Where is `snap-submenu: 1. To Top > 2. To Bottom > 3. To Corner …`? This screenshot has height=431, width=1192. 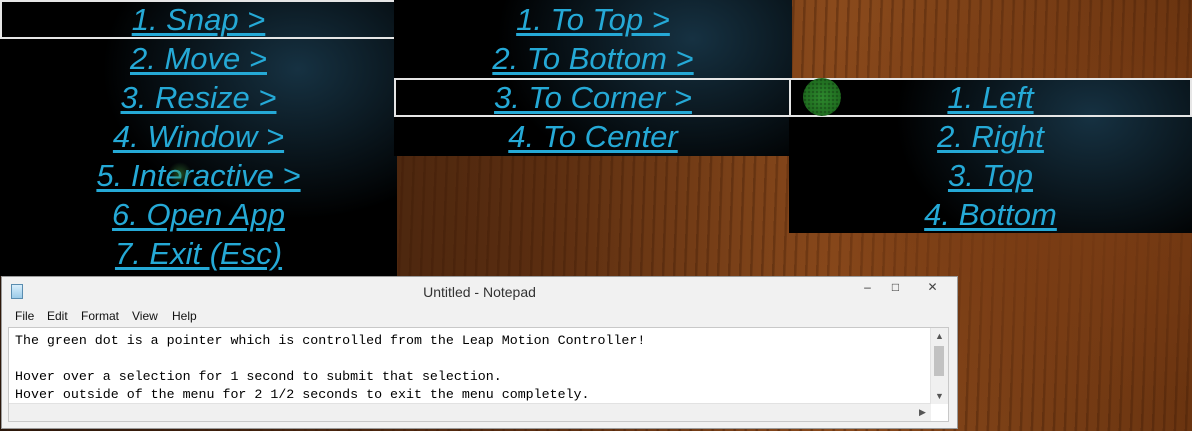
snap-submenu: 1. To Top > 2. To Bottom > 3. To Corner … is located at coordinates (593, 78).